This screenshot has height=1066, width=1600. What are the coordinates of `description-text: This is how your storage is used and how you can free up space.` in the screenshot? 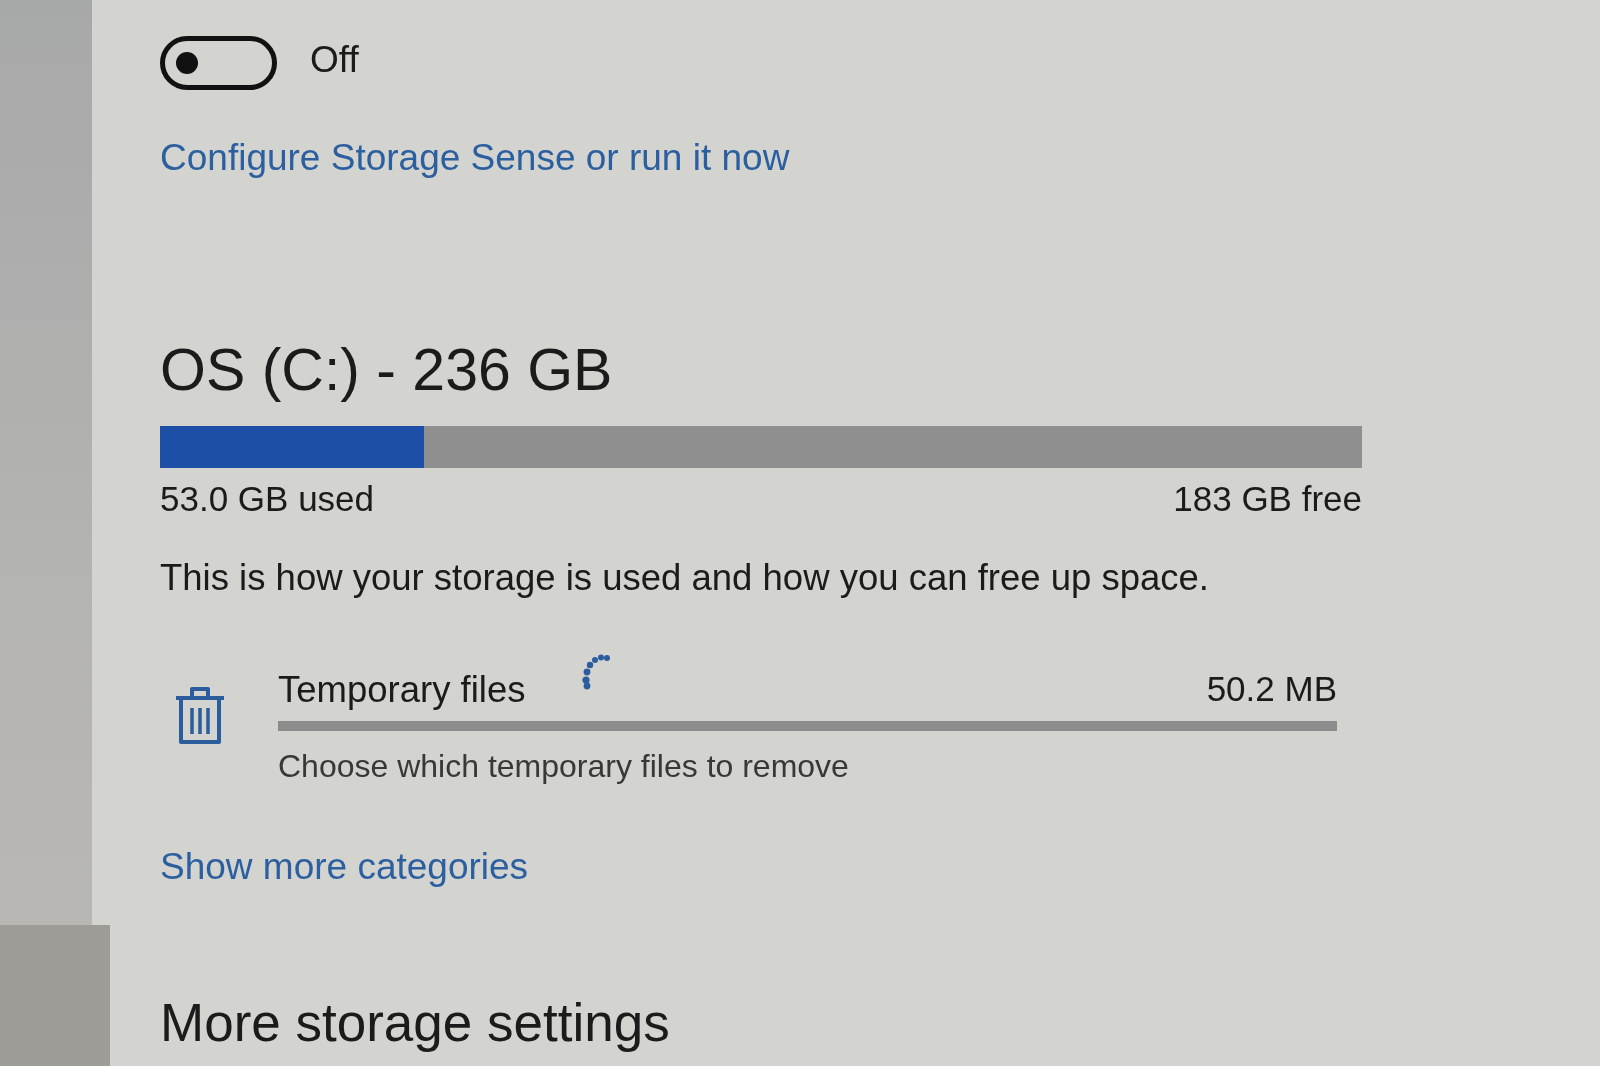 It's located at (685, 578).